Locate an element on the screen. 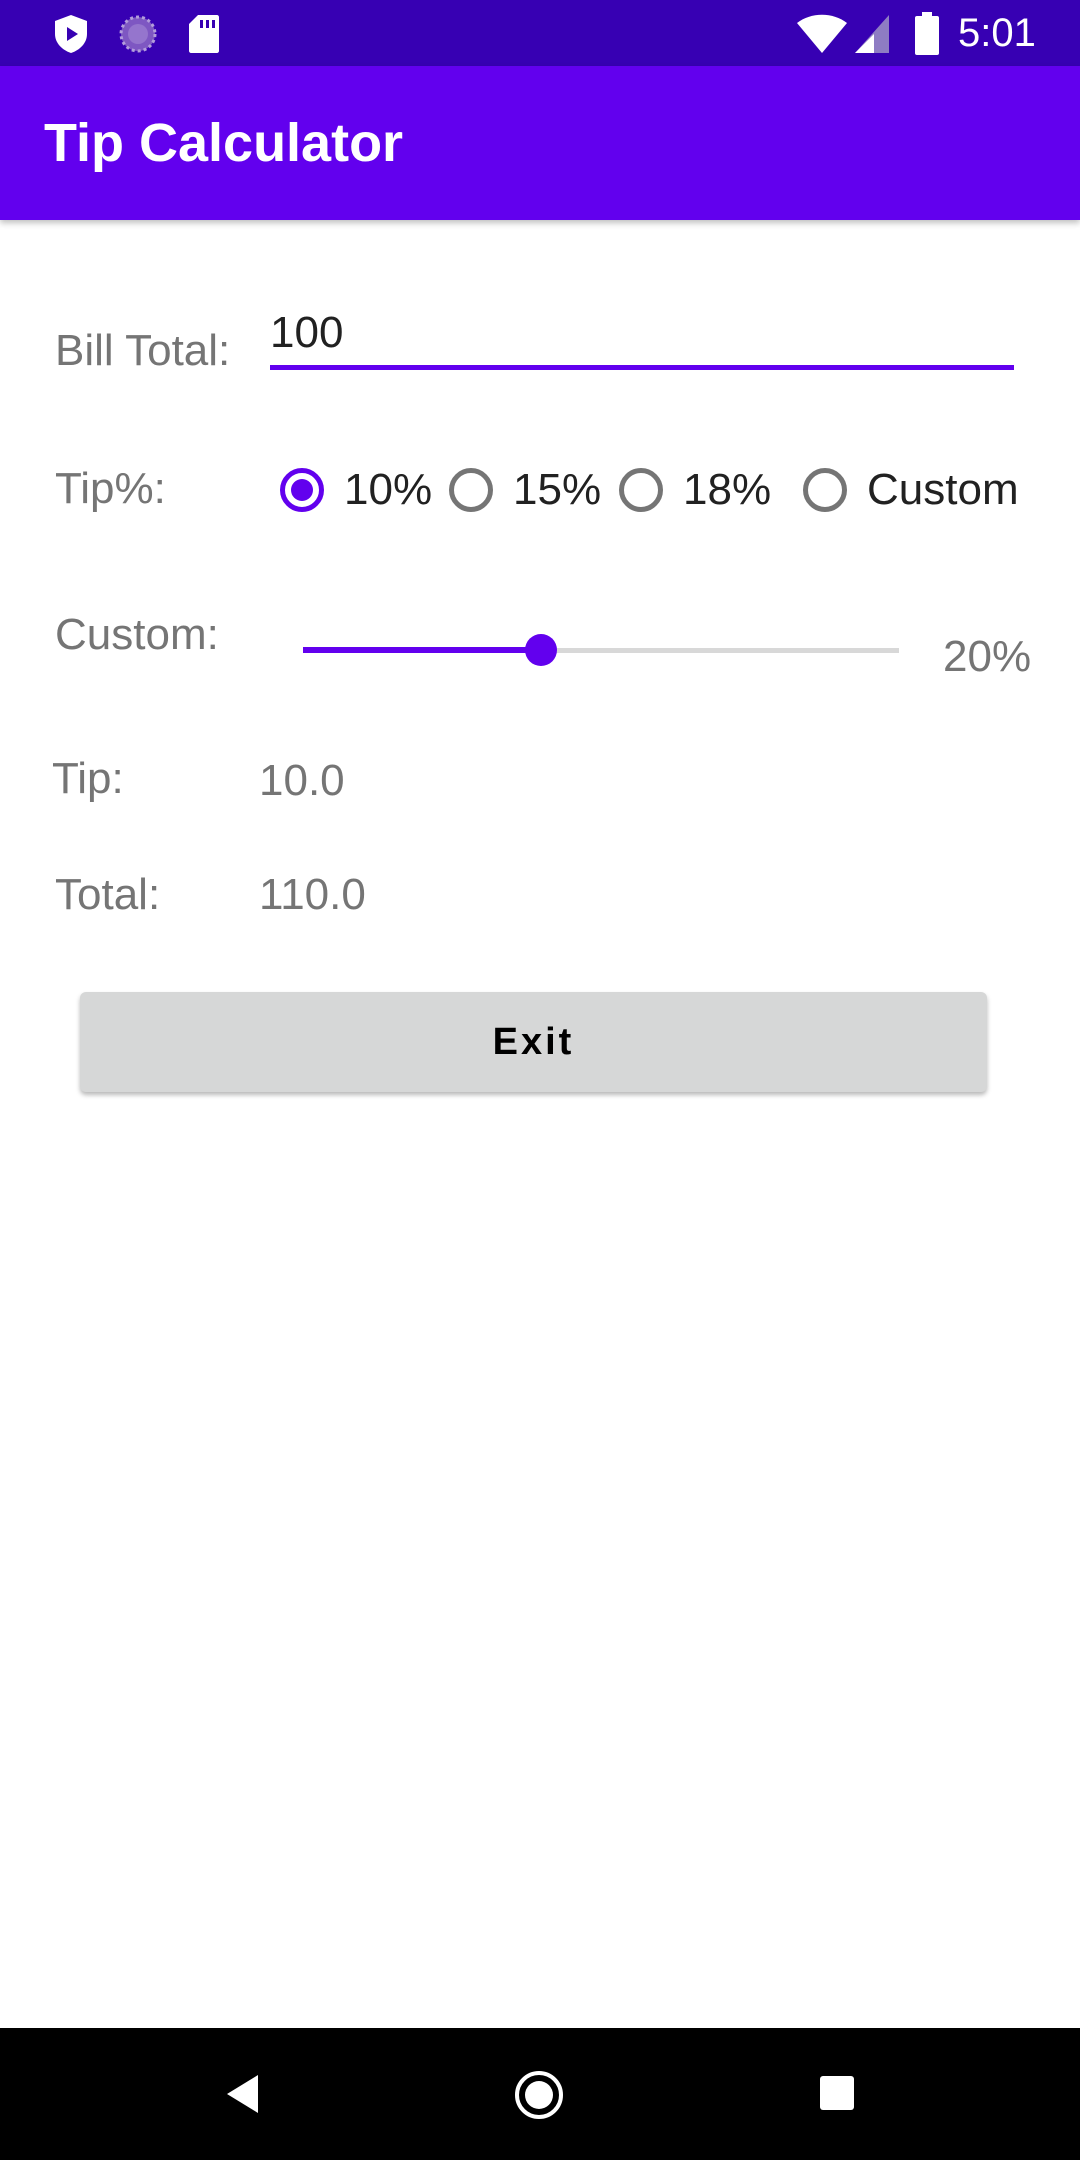  status-bar: 5:01 is located at coordinates (540, 33).